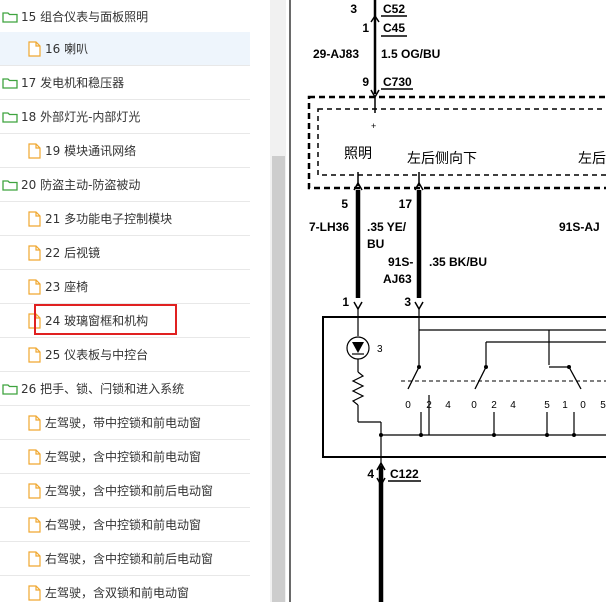  I want to click on tree-item-label: 右驾驶，含中控锁和前后电动窗, so click(129, 559).